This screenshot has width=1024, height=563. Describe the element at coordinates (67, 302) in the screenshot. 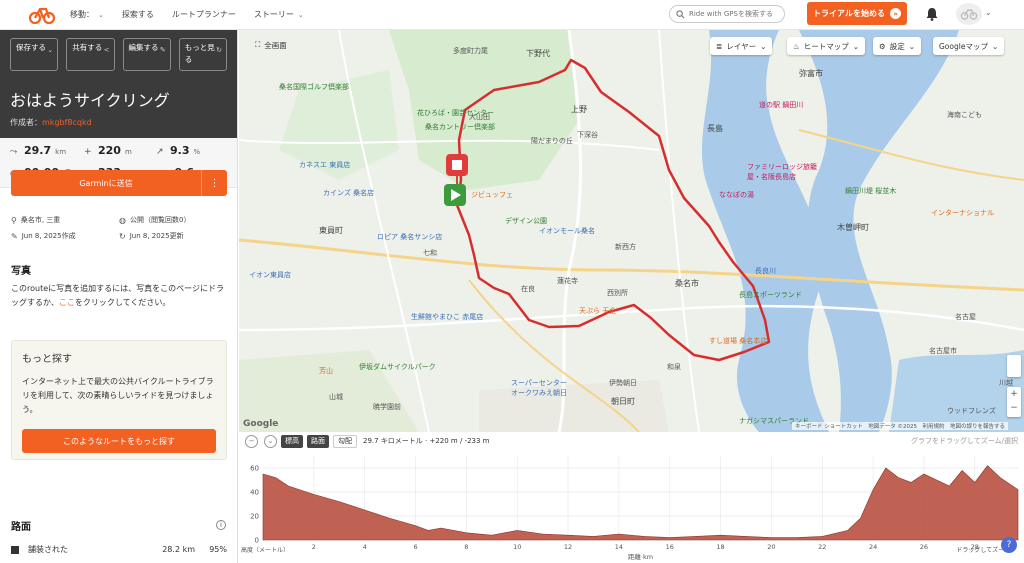

I see `photo-upload-link: ここ` at that location.